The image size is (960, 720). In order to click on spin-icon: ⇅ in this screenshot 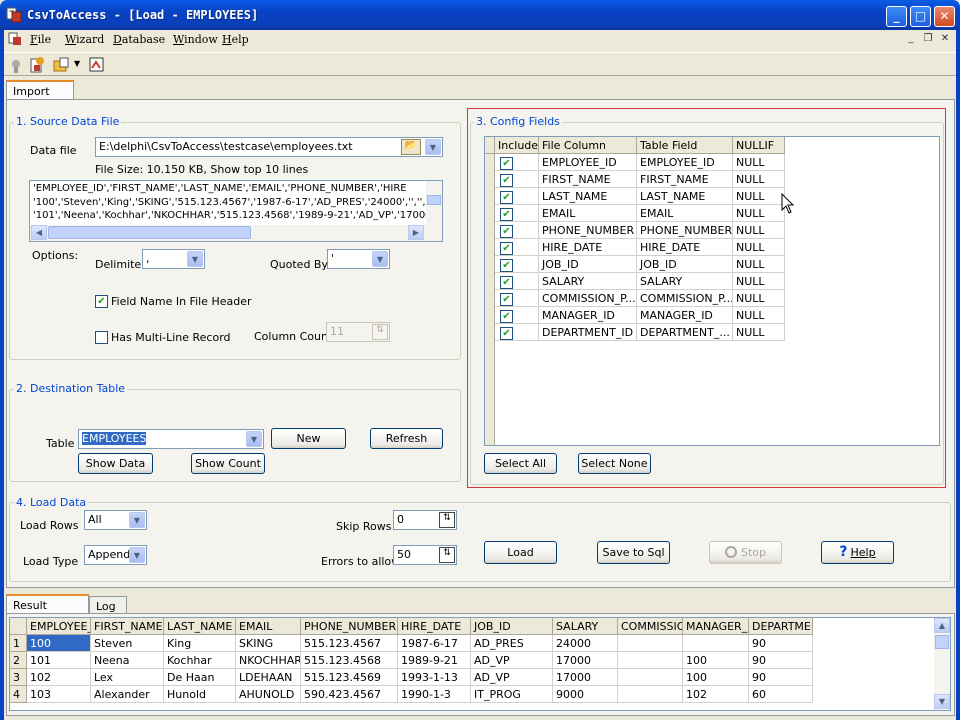, I will do `click(380, 332)`.